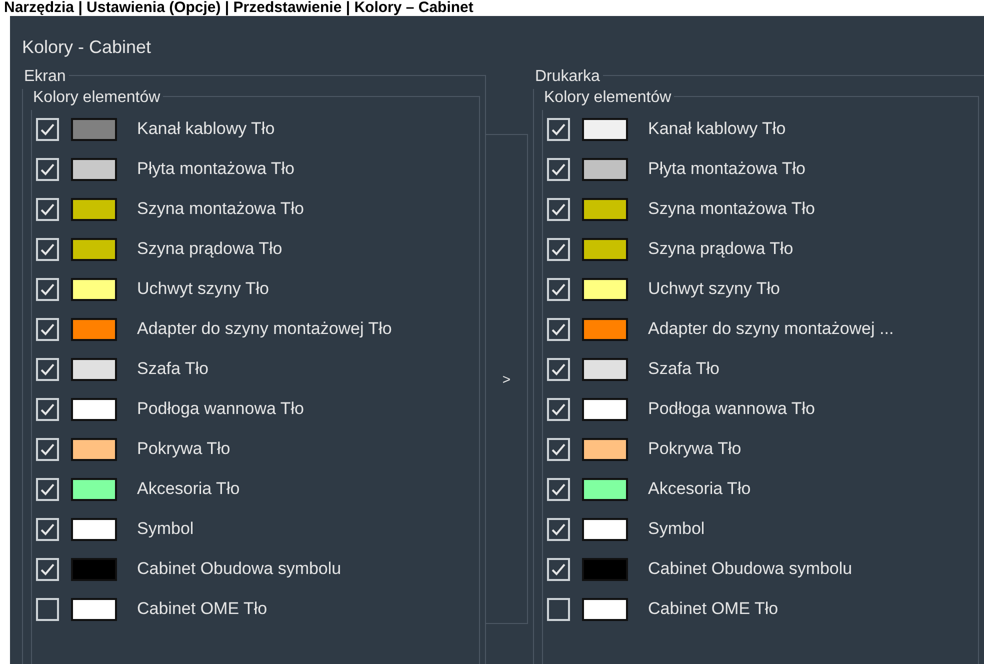  I want to click on item-label: Symbol, so click(165, 529).